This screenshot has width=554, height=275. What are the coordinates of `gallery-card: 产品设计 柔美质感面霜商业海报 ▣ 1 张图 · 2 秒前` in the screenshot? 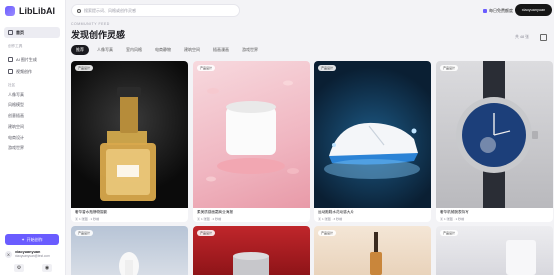 It's located at (251, 141).